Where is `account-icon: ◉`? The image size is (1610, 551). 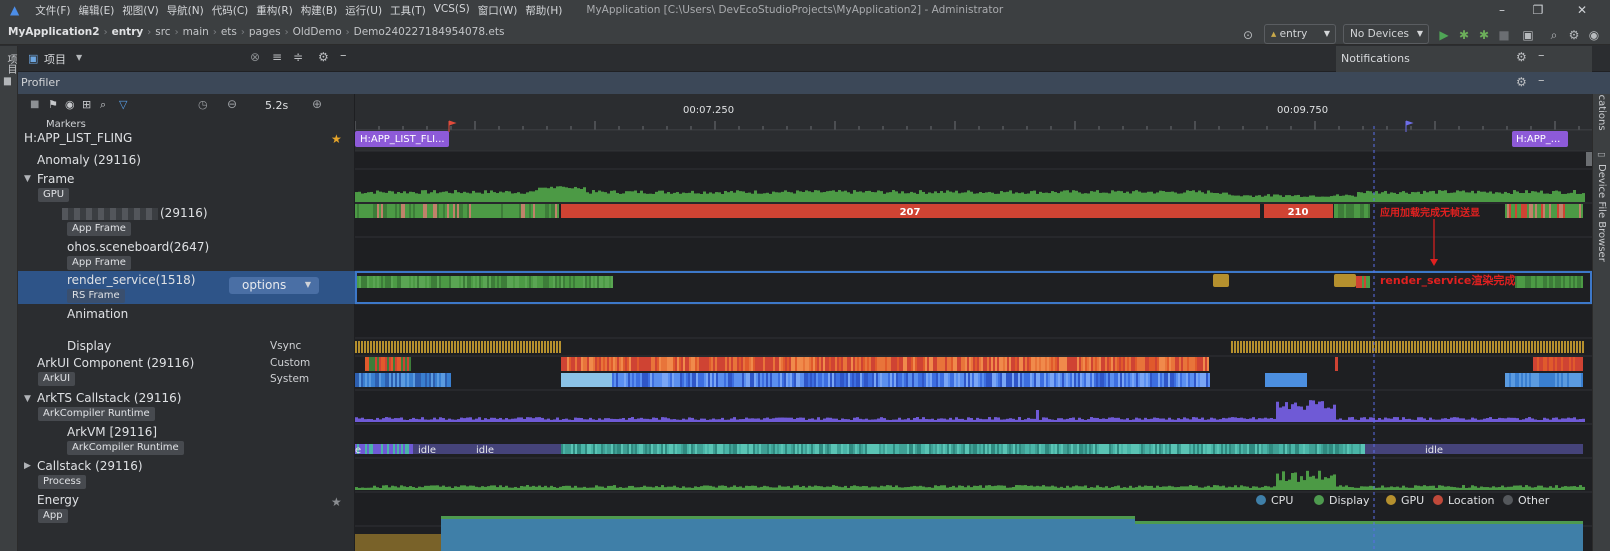
account-icon: ◉ is located at coordinates (1594, 35).